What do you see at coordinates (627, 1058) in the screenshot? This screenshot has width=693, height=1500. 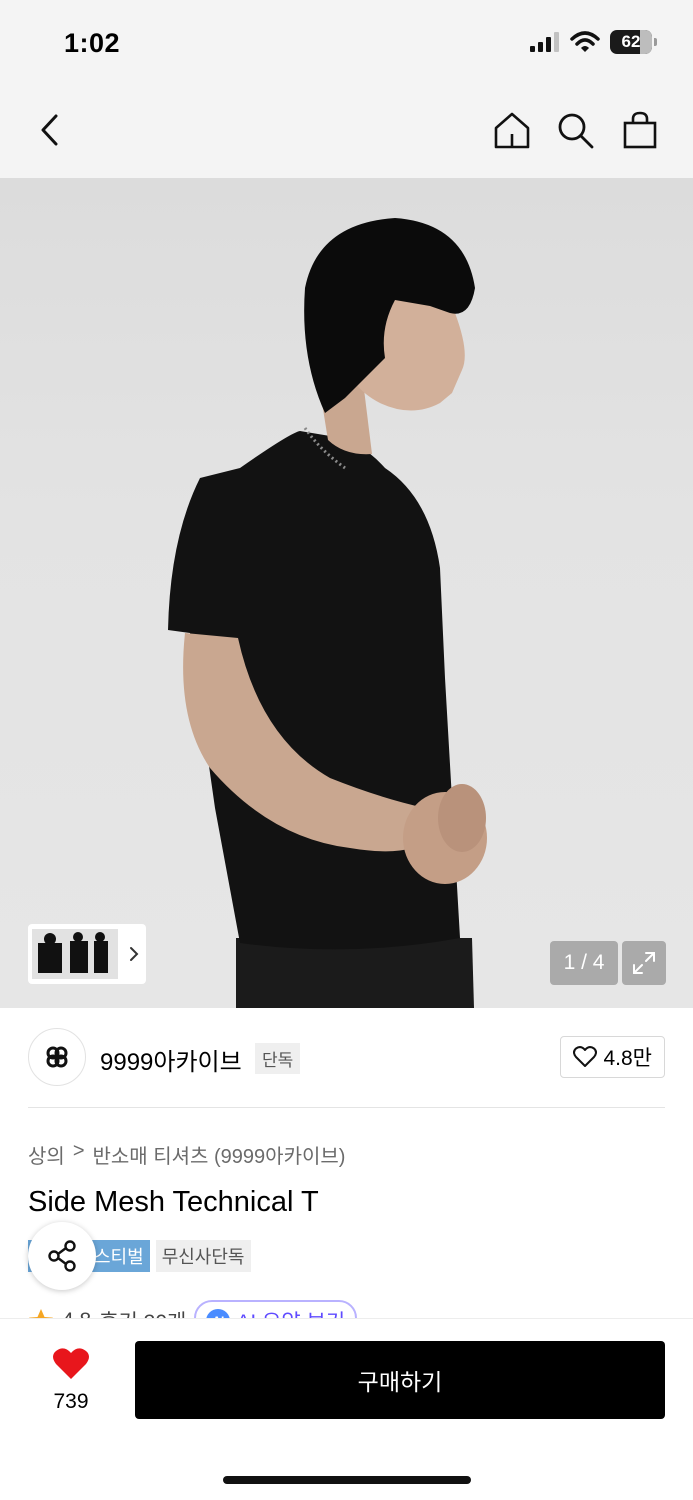 I see `brand-like-count: 4.8만` at bounding box center [627, 1058].